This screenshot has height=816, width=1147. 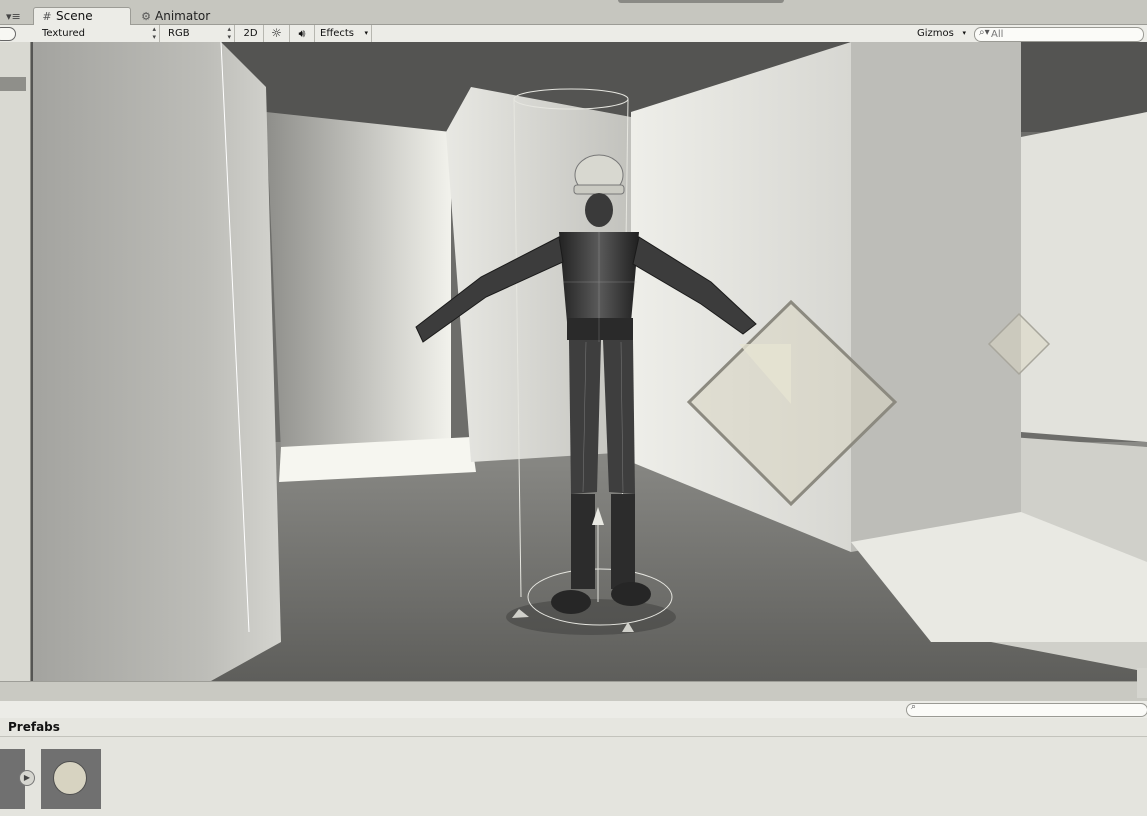 I want to click on play-icon: ▶, so click(x=27, y=778).